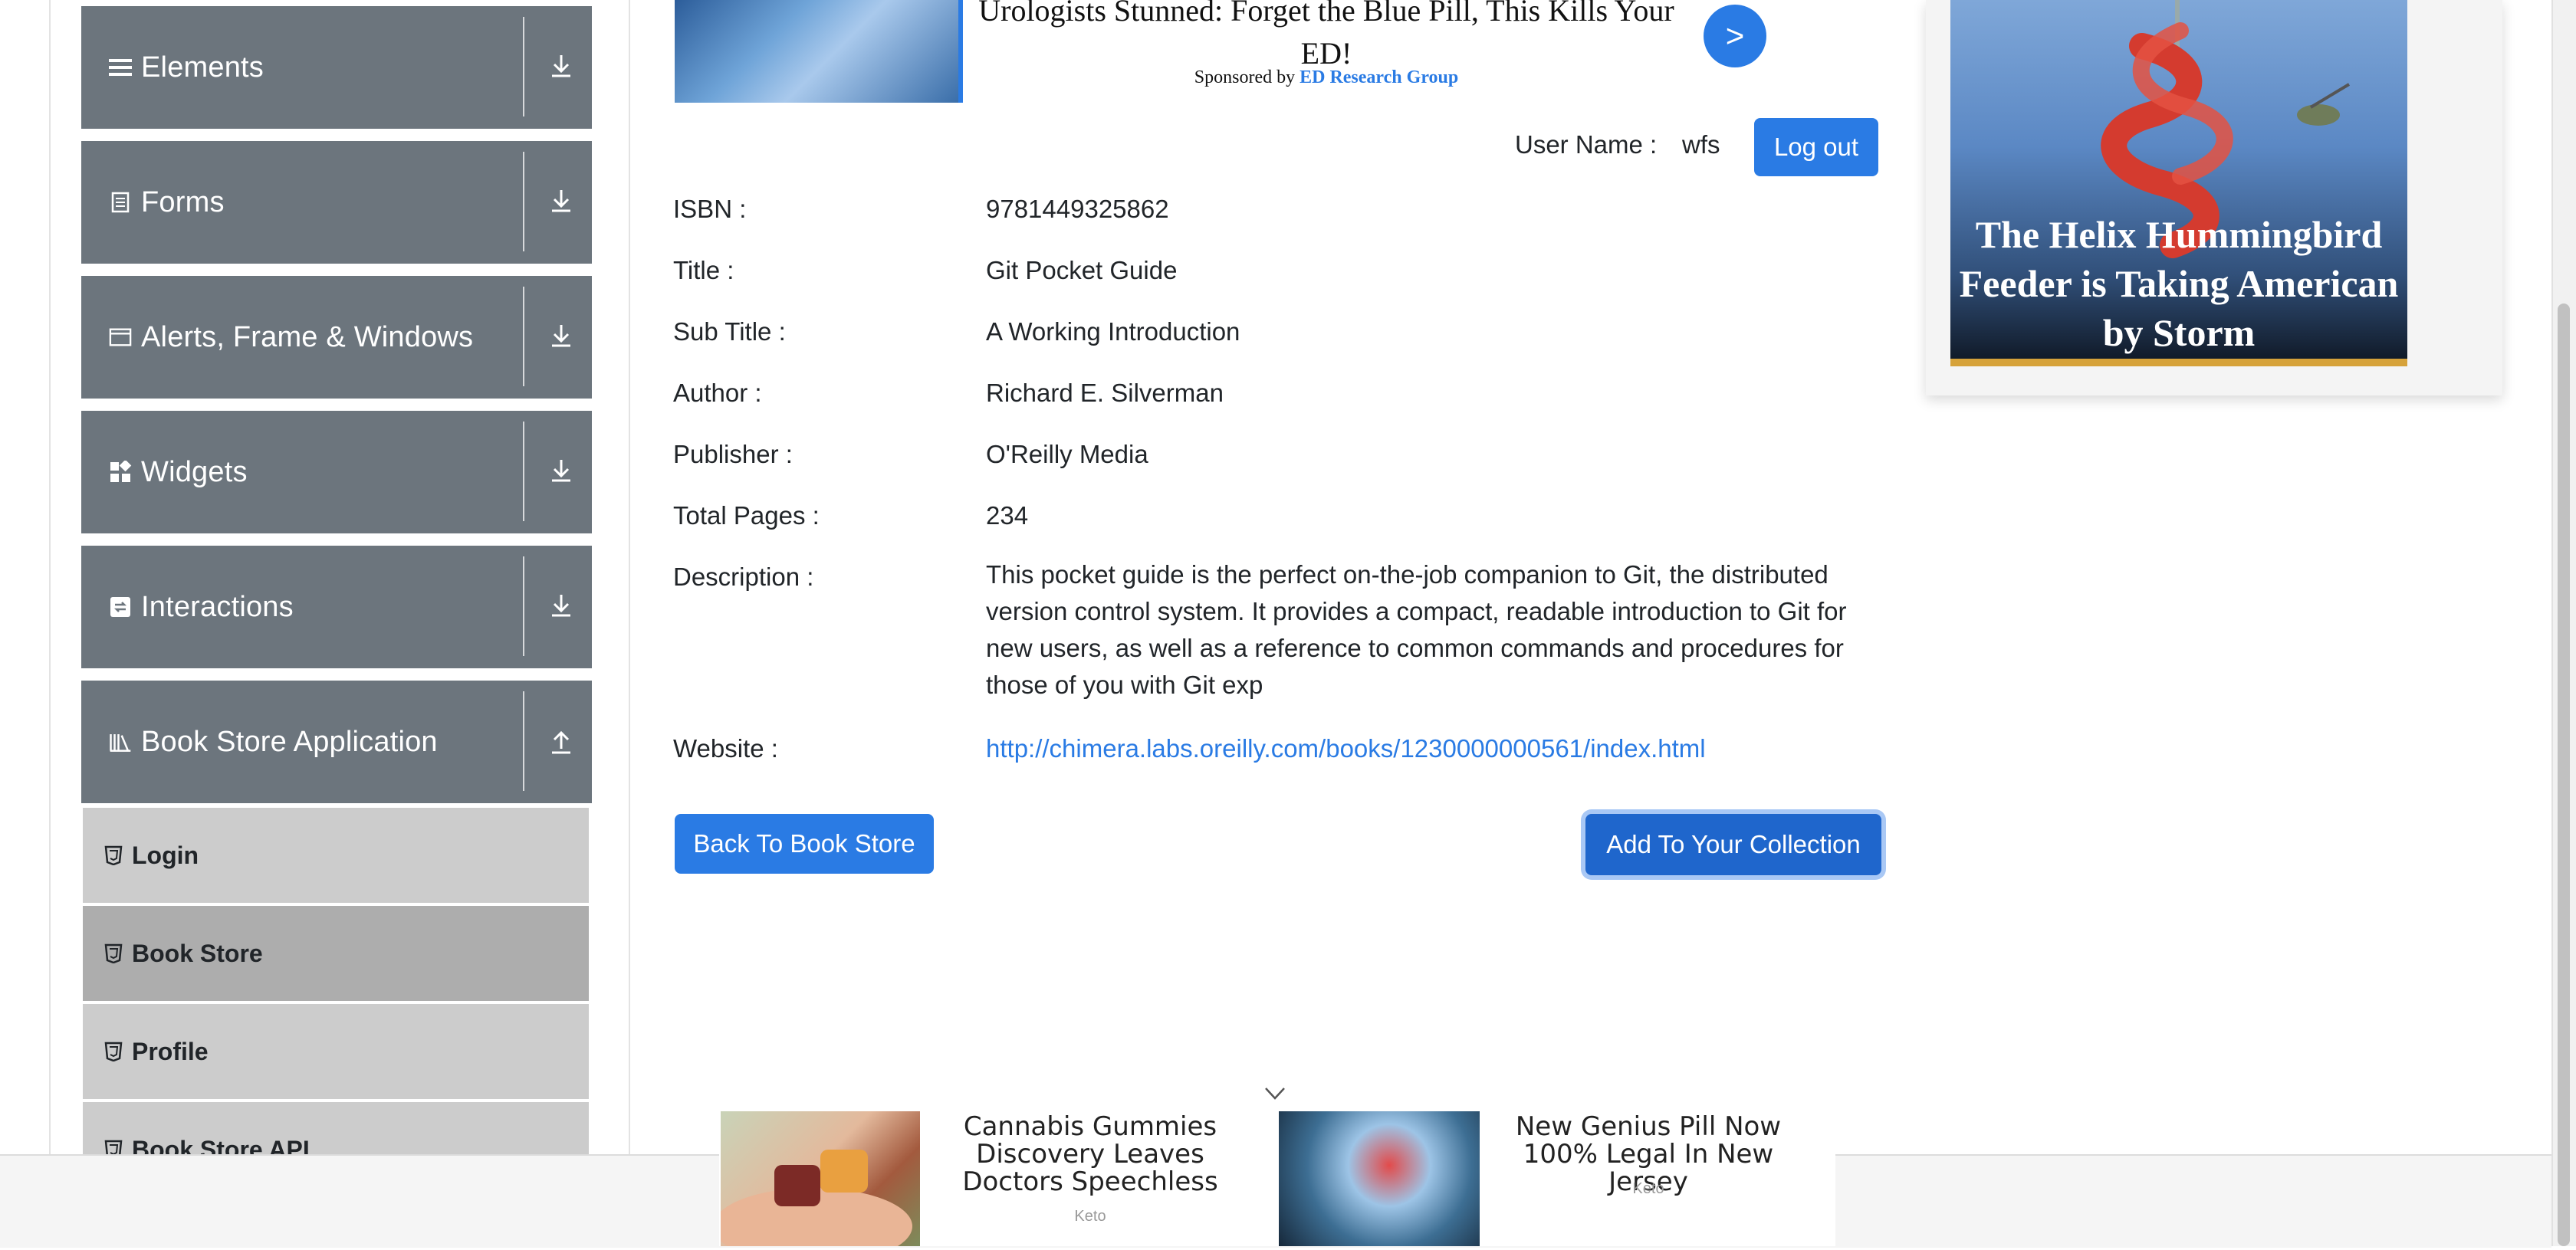 Image resolution: width=2576 pixels, height=1250 pixels. What do you see at coordinates (718, 393) in the screenshot?
I see `author-label: Author :` at bounding box center [718, 393].